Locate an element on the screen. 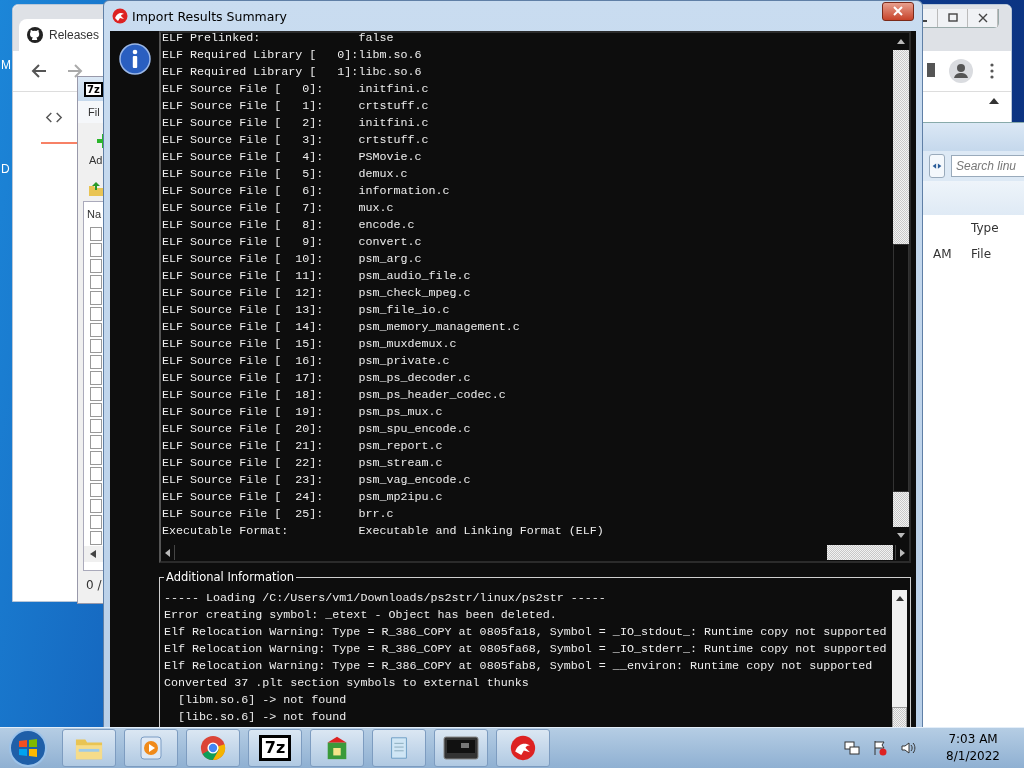 Image resolution: width=1024 pixels, height=768 pixels. column-header: Type is located at coordinates (985, 228).